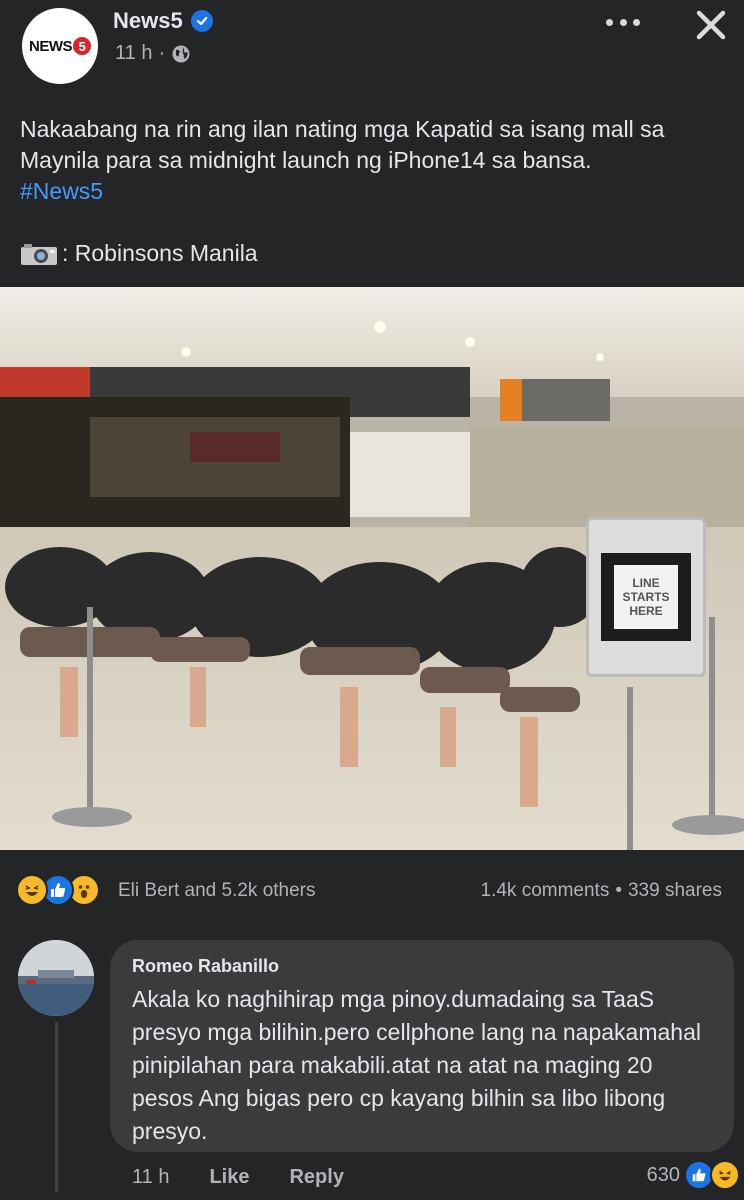  What do you see at coordinates (181, 53) in the screenshot?
I see `globe-icon` at bounding box center [181, 53].